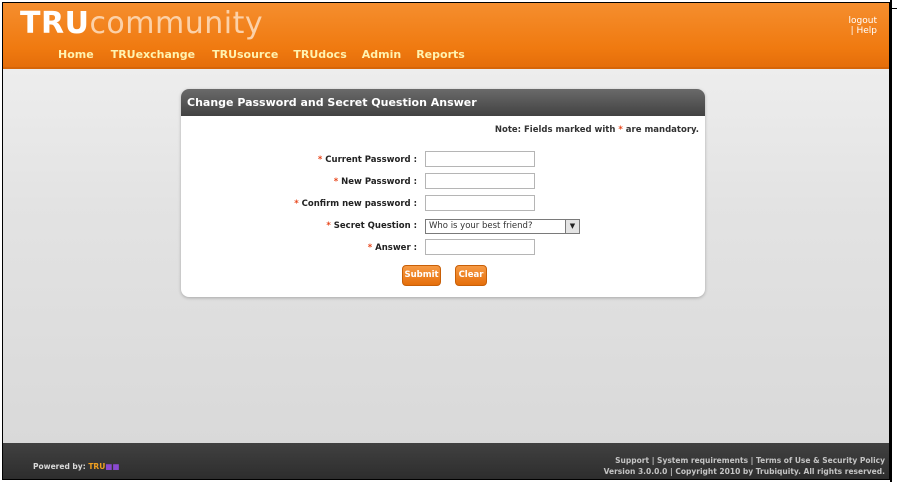 Image resolution: width=897 pixels, height=482 pixels. Describe the element at coordinates (375, 226) in the screenshot. I see `secret-question-label-text: Secret Question :` at that location.